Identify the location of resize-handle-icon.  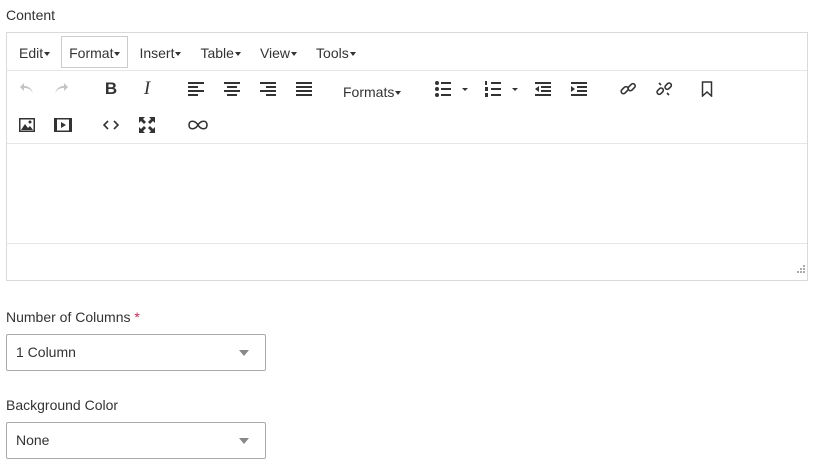
(800, 269).